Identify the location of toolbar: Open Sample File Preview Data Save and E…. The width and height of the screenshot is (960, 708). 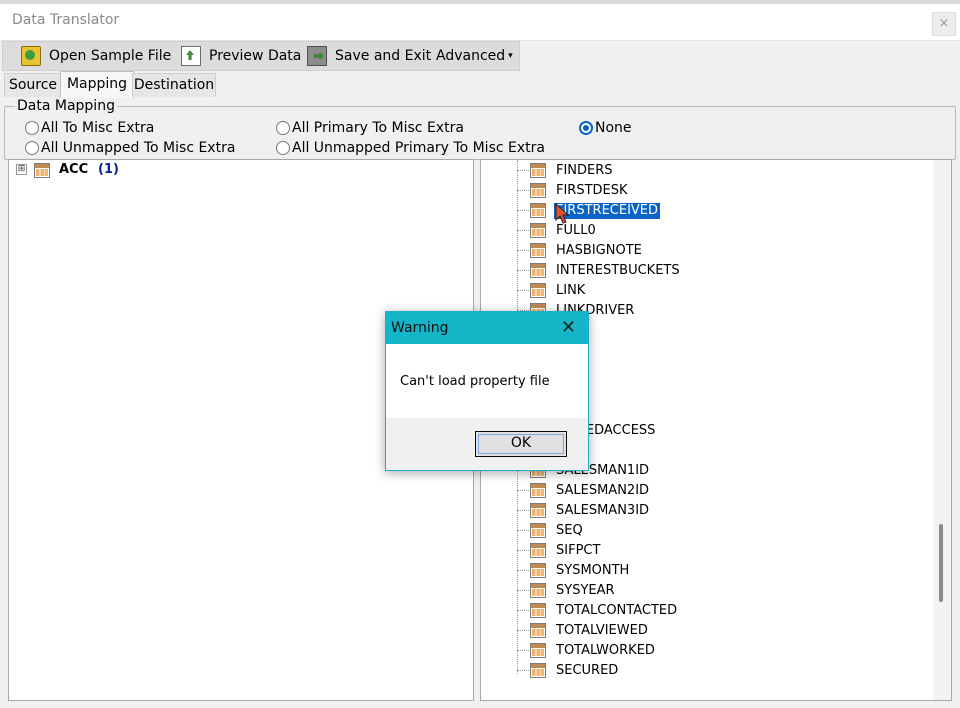
(261, 56).